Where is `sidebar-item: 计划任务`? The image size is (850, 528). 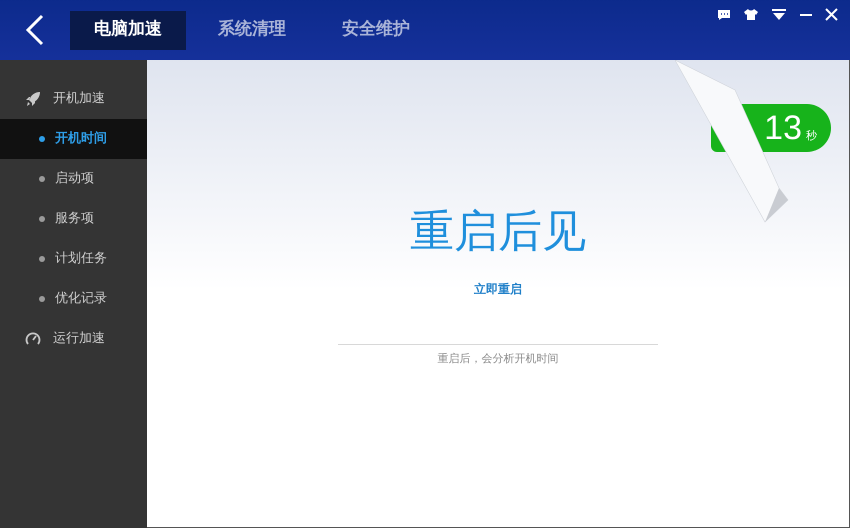 sidebar-item: 计划任务 is located at coordinates (73, 259).